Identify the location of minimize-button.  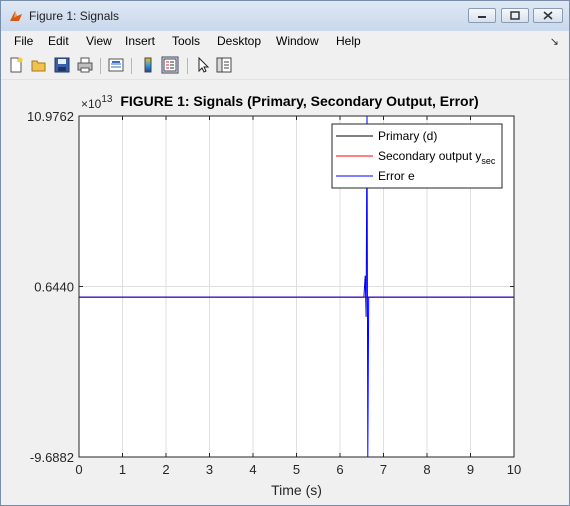
(482, 15).